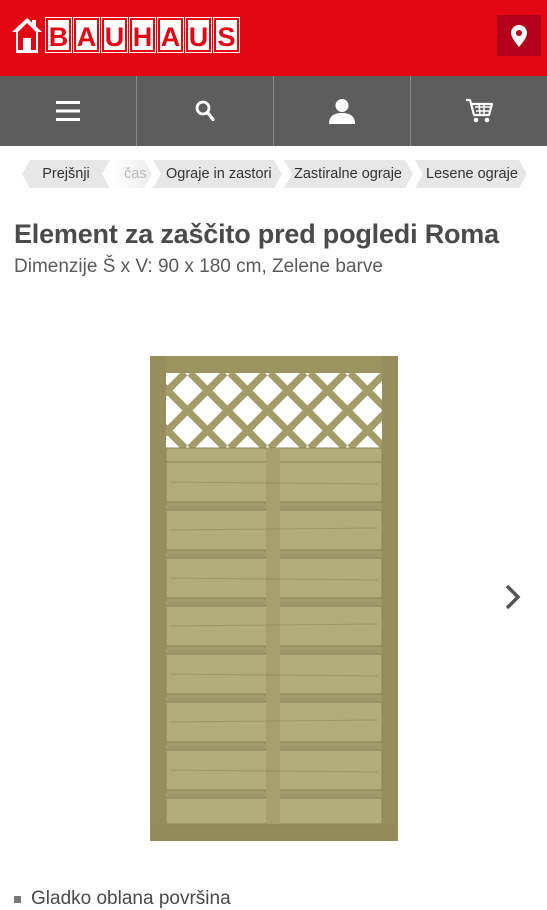  What do you see at coordinates (273, 38) in the screenshot?
I see `top-header-bar: BAUHAUS` at bounding box center [273, 38].